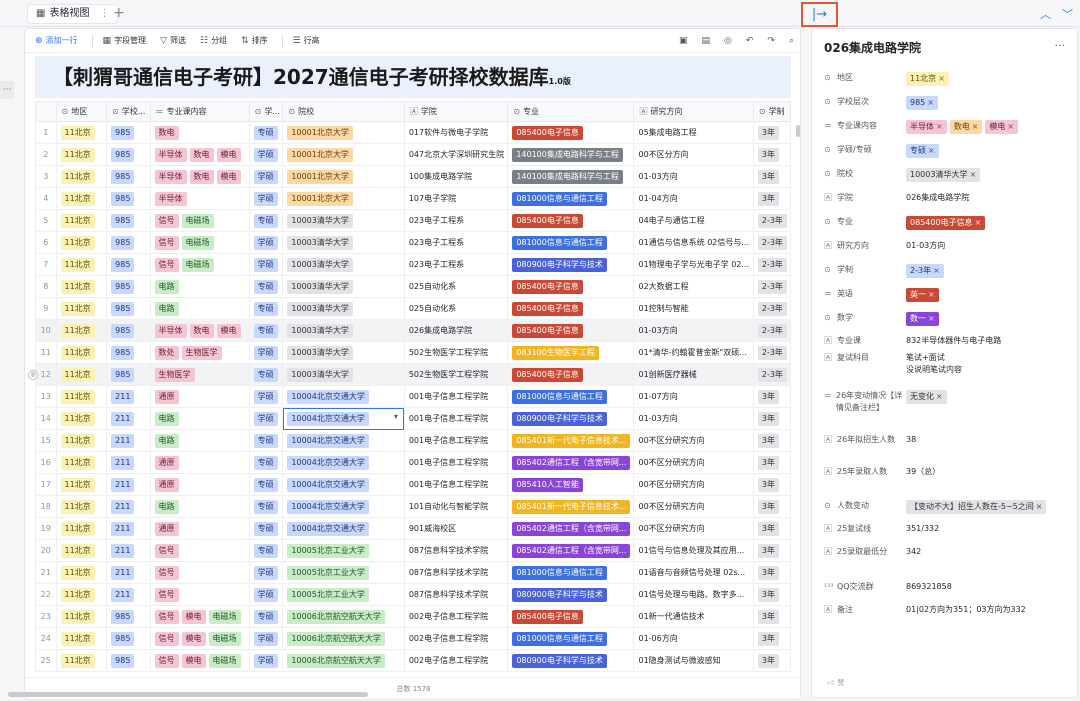  Describe the element at coordinates (199, 572) in the screenshot. I see `cell-subjects: 信号` at that location.